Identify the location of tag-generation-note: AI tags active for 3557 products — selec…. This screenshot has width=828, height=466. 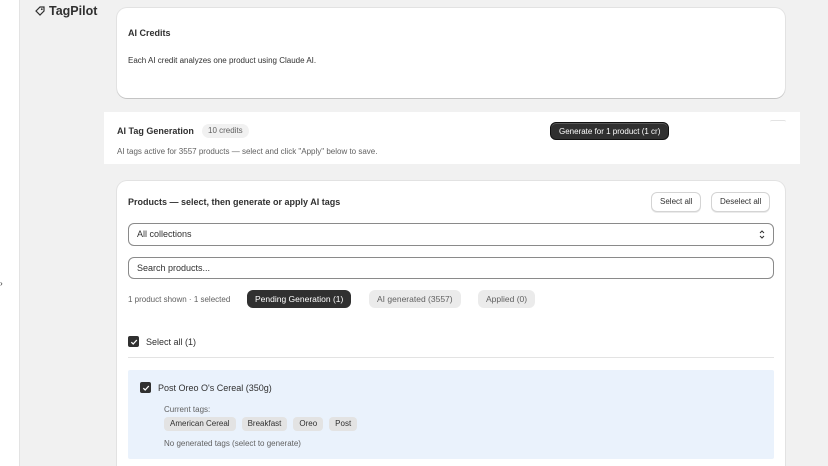
(247, 151).